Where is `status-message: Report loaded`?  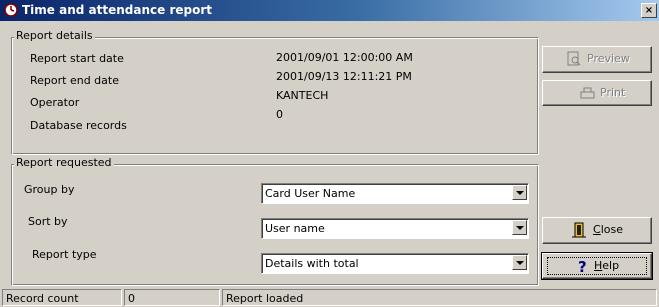 status-message: Report loaded is located at coordinates (265, 298).